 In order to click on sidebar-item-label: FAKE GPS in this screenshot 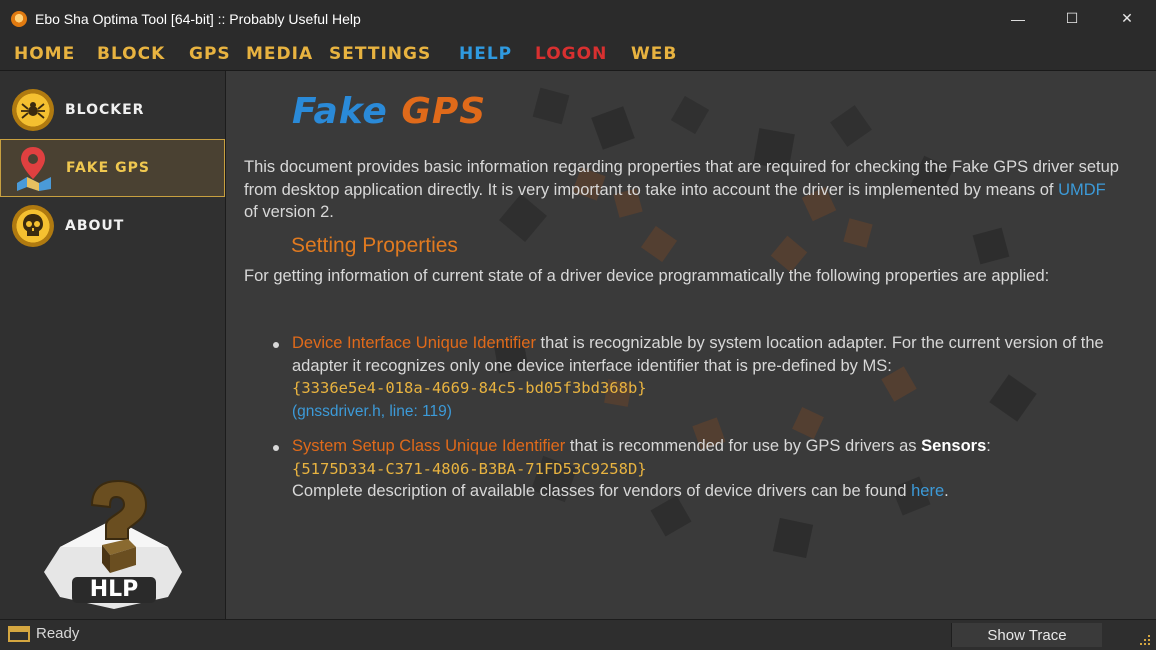, I will do `click(108, 168)`.